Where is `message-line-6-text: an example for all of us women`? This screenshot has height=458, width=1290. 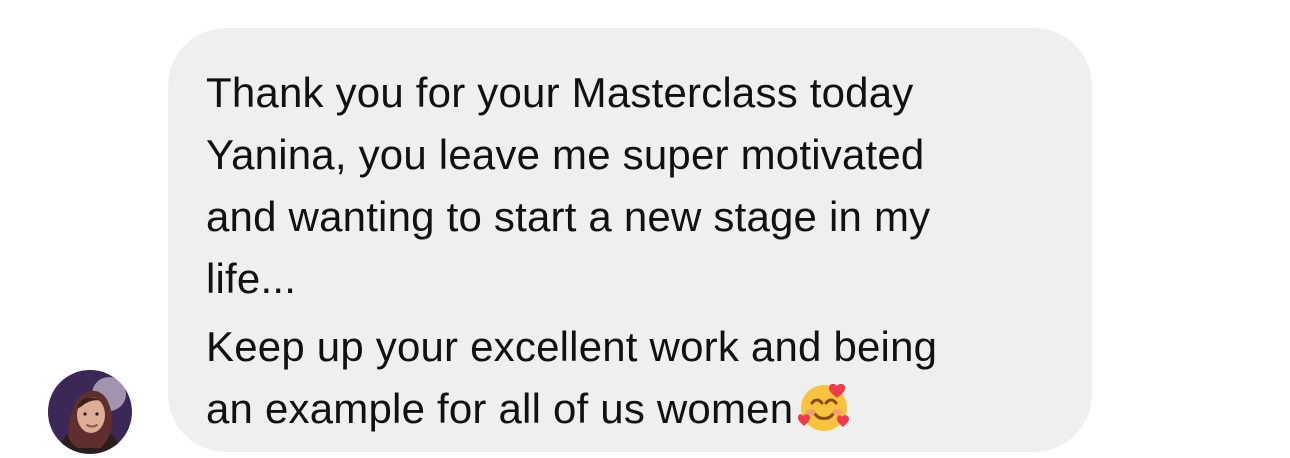 message-line-6-text: an example for all of us women is located at coordinates (500, 408).